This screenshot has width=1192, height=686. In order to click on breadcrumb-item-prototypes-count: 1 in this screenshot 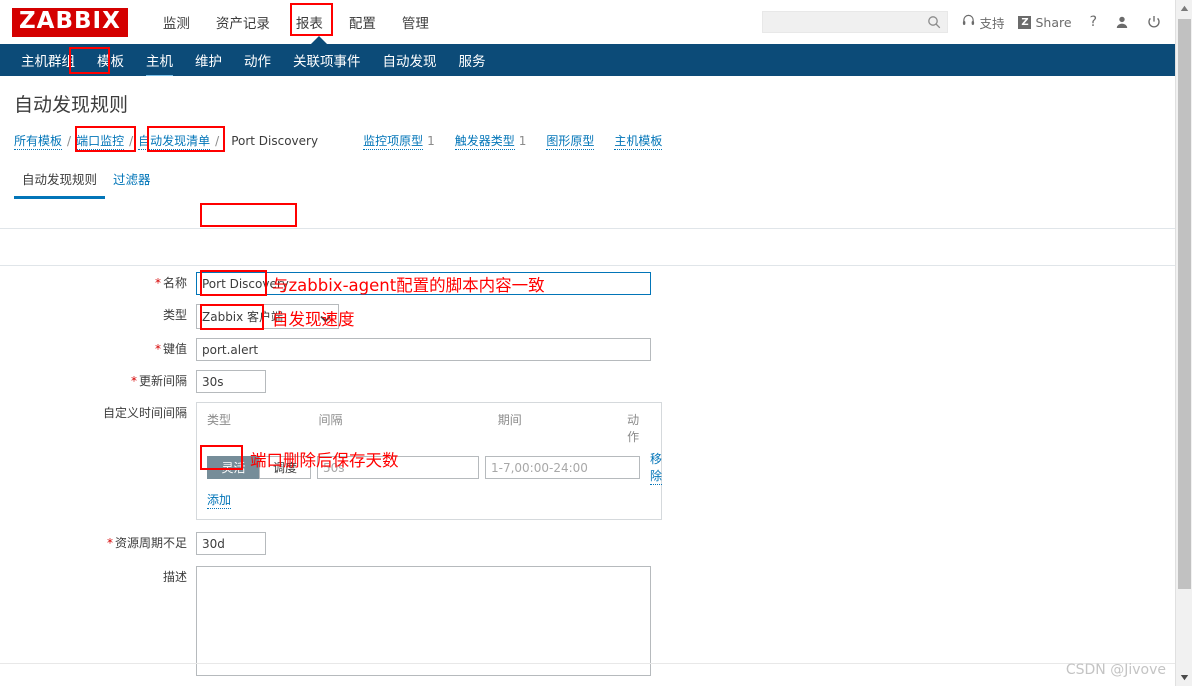, I will do `click(431, 141)`.